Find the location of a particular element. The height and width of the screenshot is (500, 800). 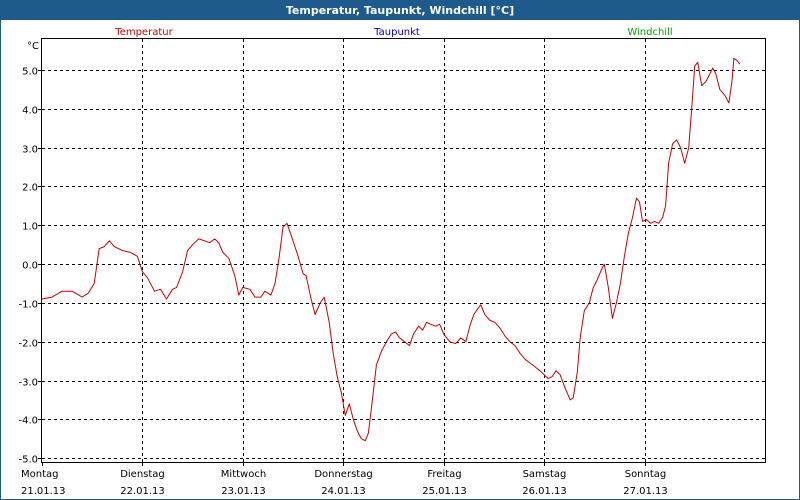

x-tick-date: 24.01.13 is located at coordinates (343, 491).